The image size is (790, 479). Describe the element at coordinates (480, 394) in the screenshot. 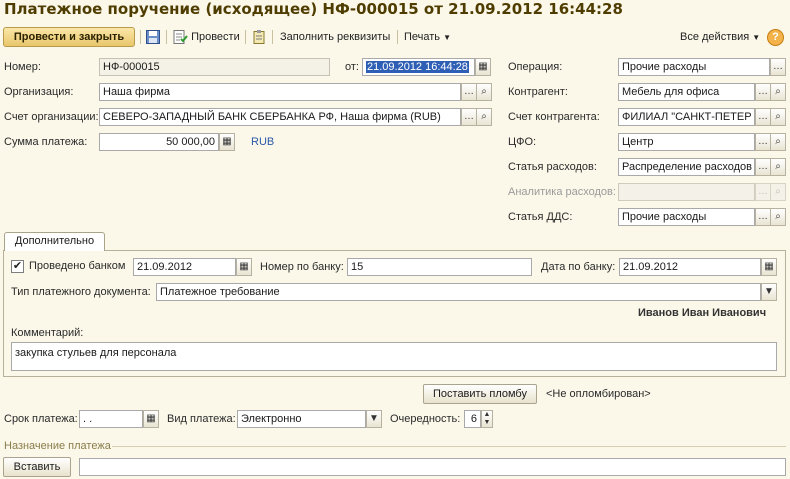

I see `set-seal-button: Поставить пломбу` at that location.